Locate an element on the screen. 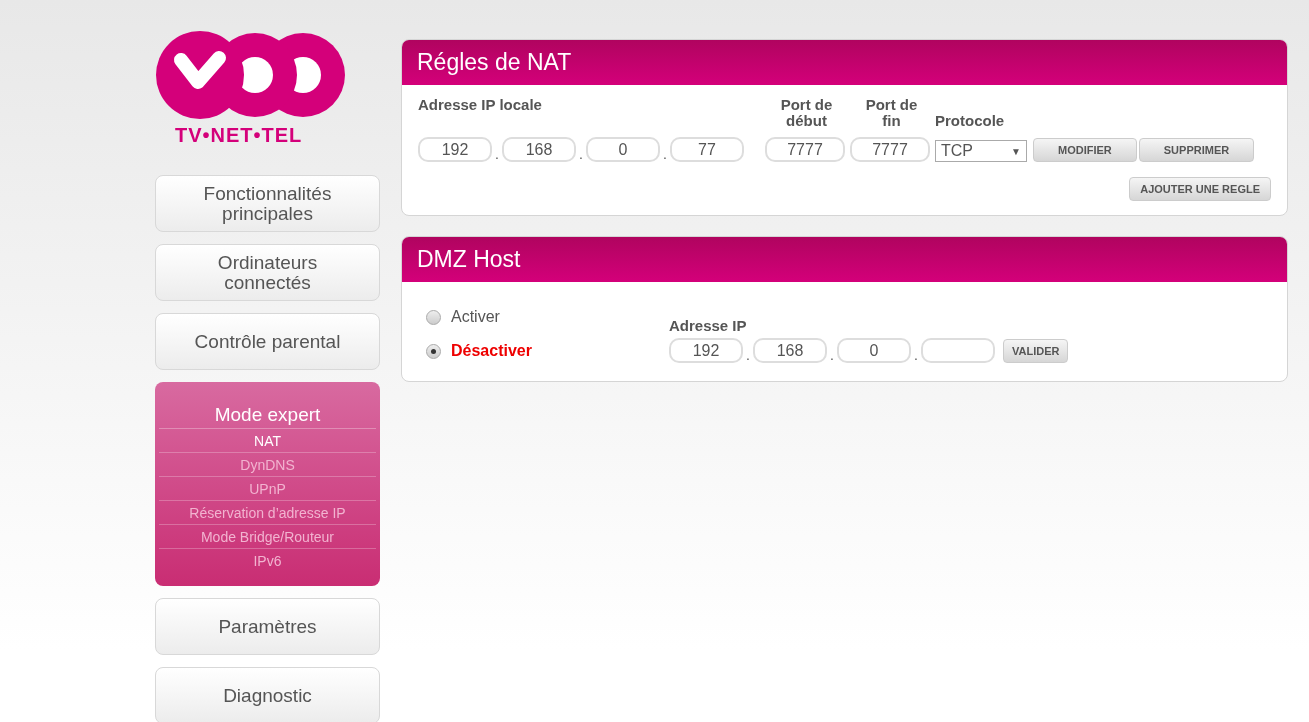  action-button: SUPPRIMER is located at coordinates (1196, 150).